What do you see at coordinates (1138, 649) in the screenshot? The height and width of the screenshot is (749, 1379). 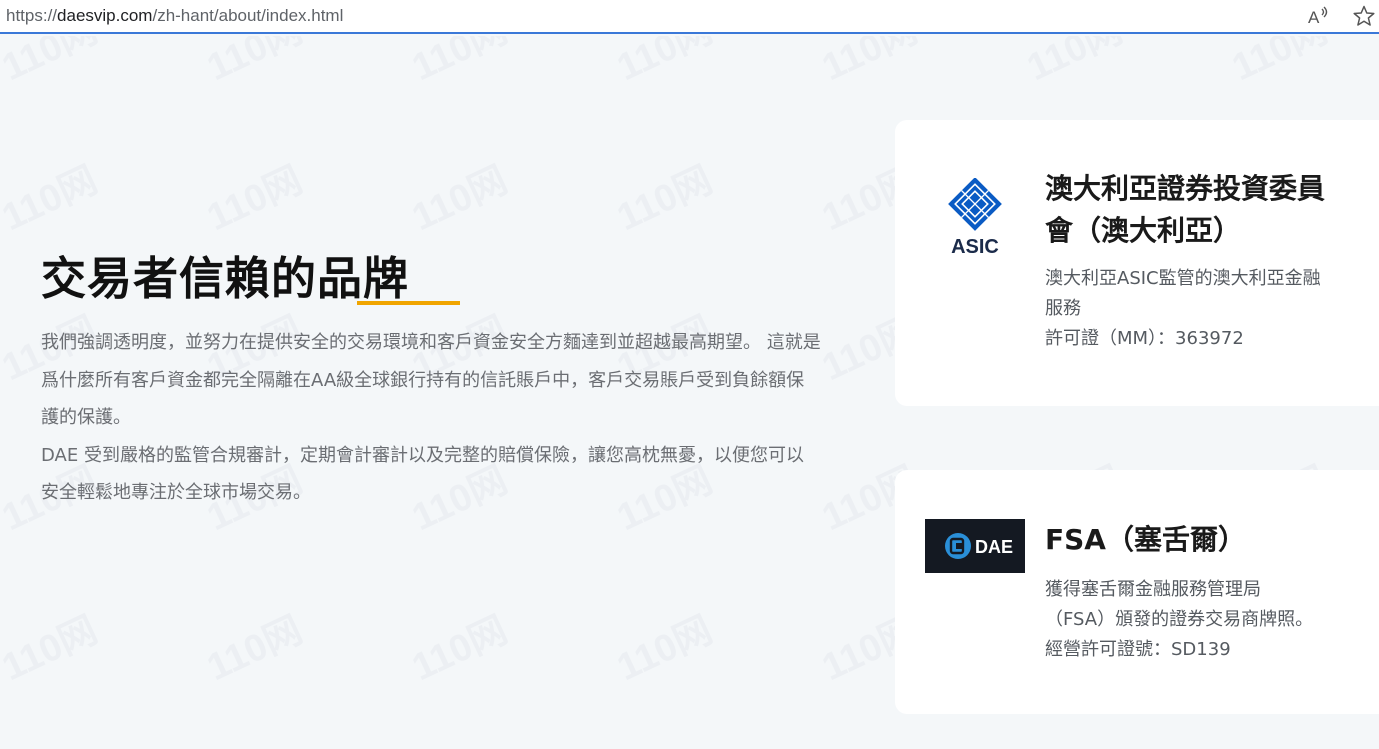 I see `fsa-license-number: 經營許可證號：SD139` at bounding box center [1138, 649].